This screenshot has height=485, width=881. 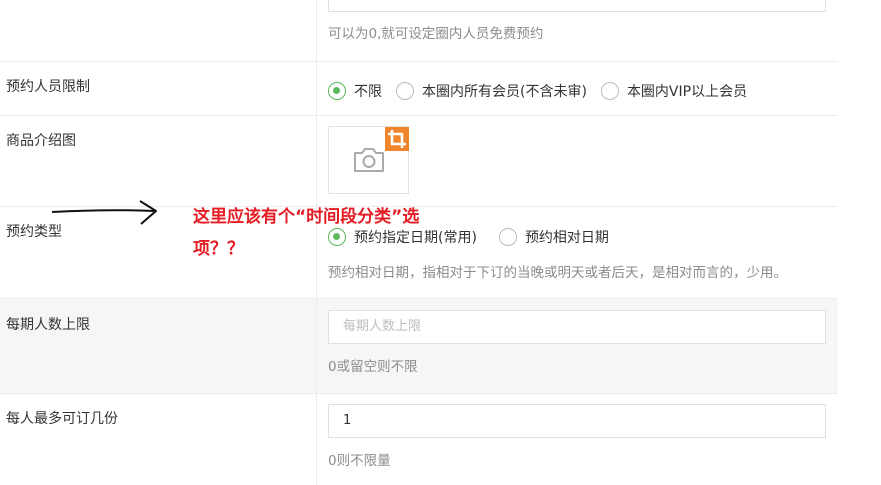 I want to click on radio-option-specific-date: 预约指定日期(常用), so click(x=402, y=237).